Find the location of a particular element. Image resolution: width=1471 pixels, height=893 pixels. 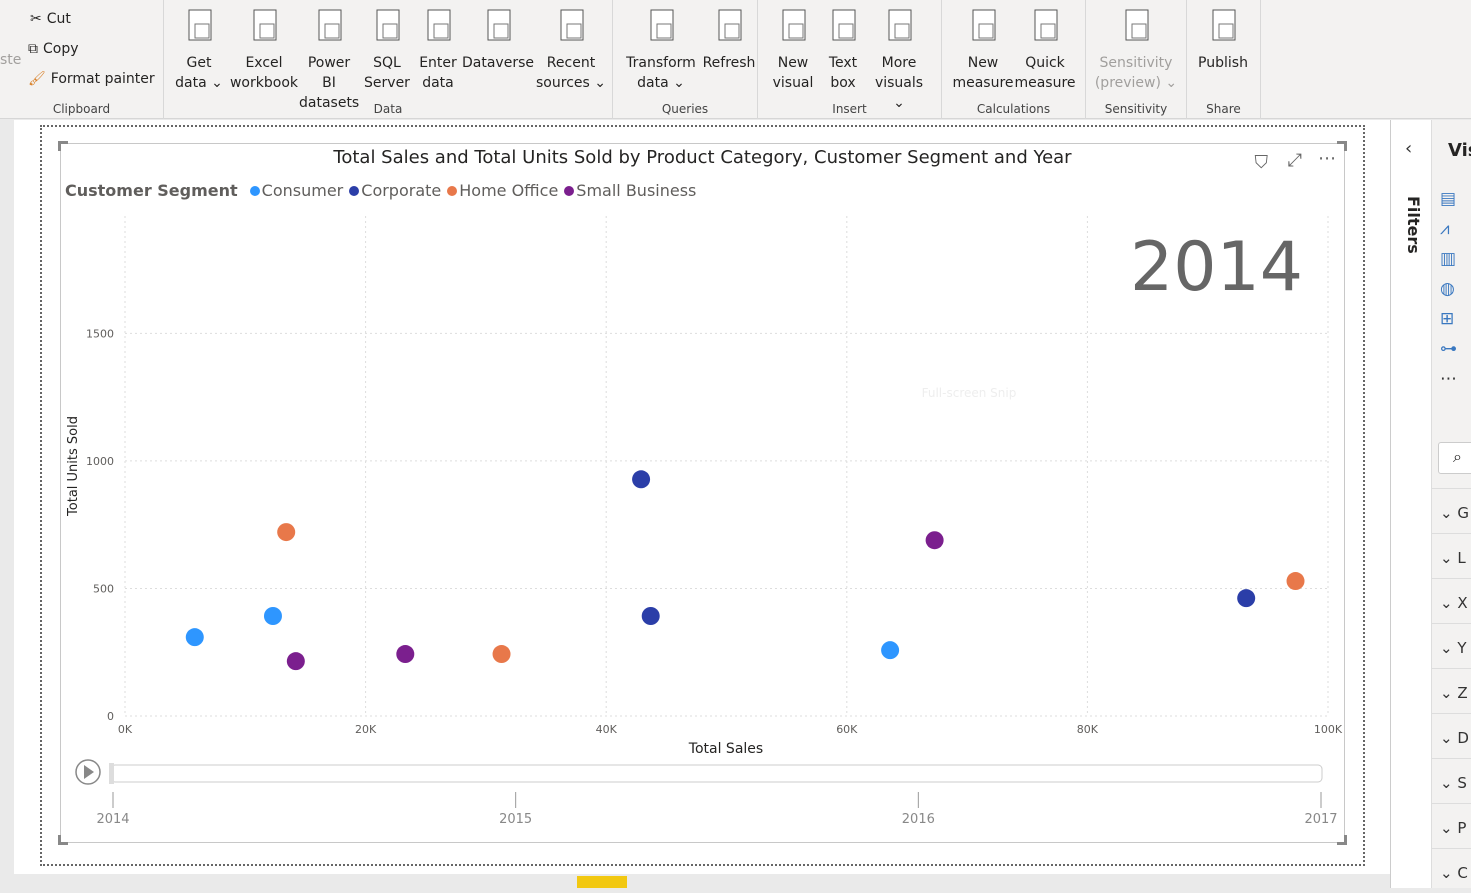

y-tick-label: 0 is located at coordinates (110, 716).